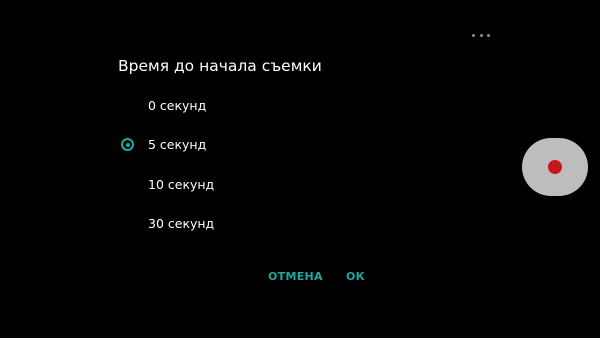 Image resolution: width=600 pixels, height=338 pixels. I want to click on radio-icon, so click(127, 144).